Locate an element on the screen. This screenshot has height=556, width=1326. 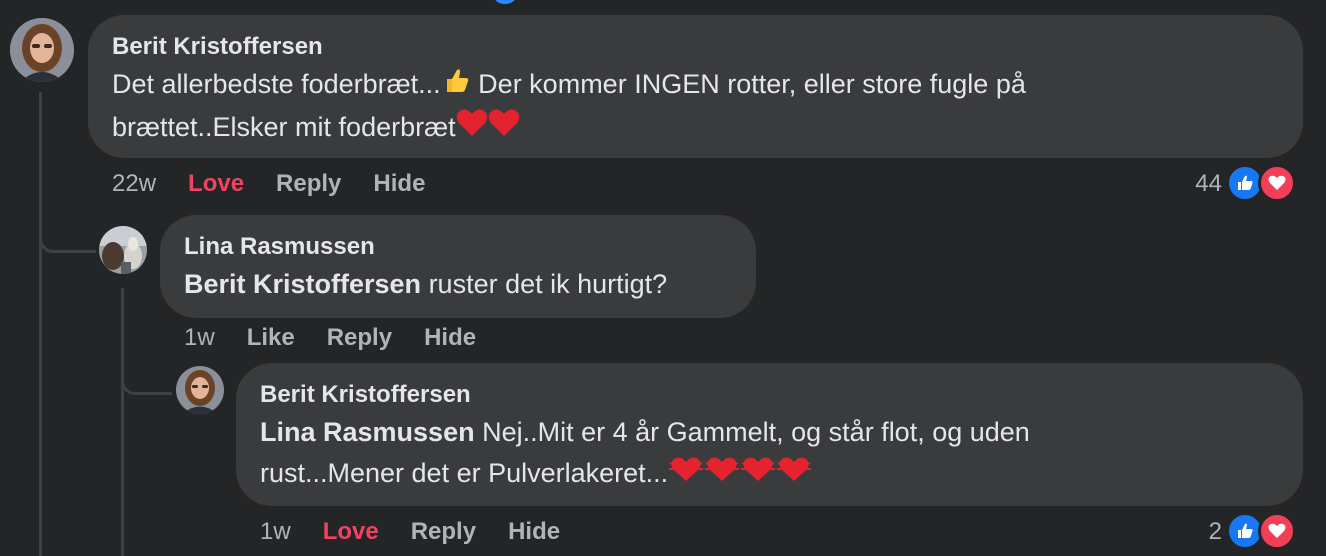
comment-text: ruster det ik hurtigt? is located at coordinates (544, 284).